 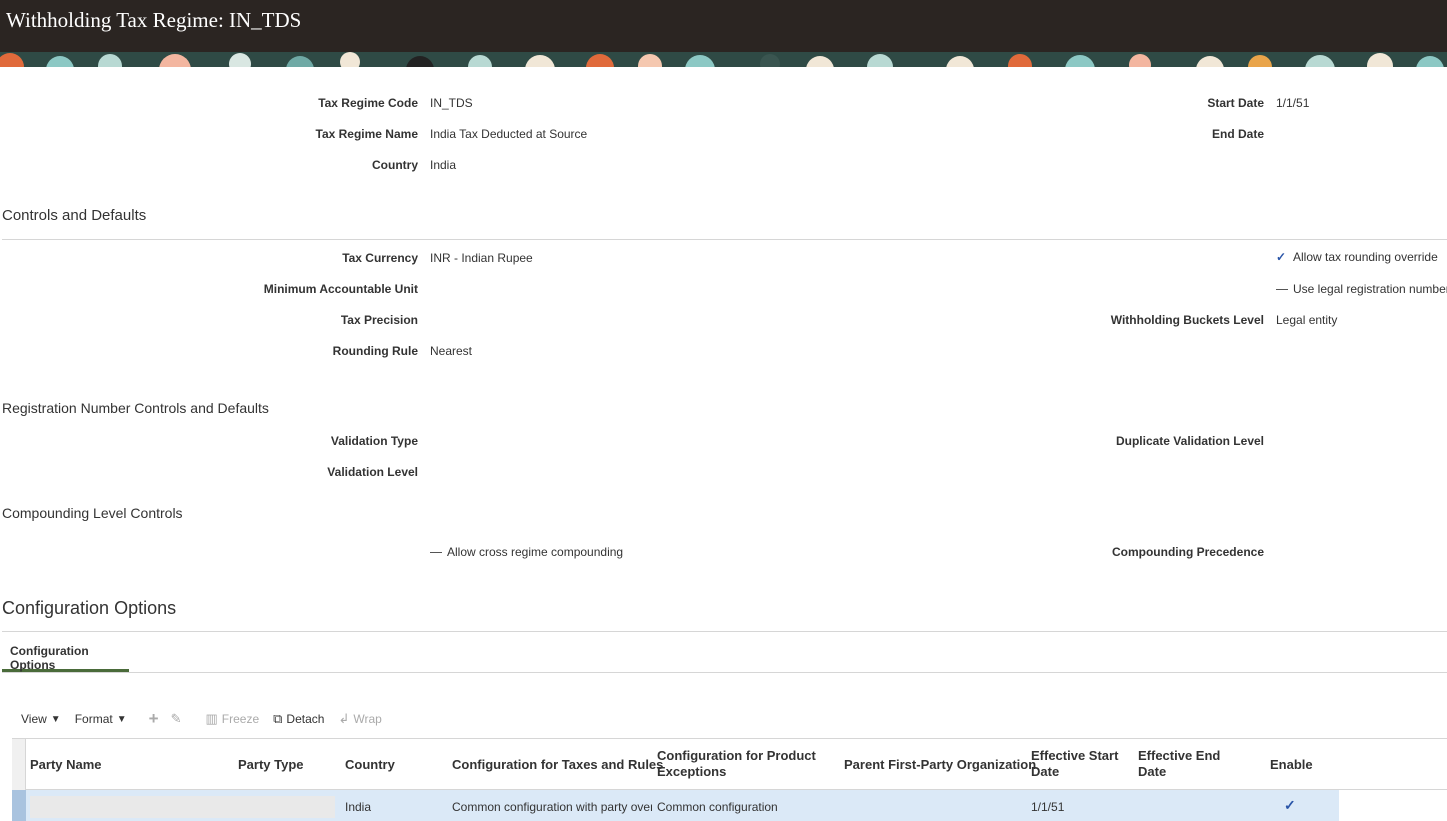 I want to click on add-button: +, so click(x=156, y=719).